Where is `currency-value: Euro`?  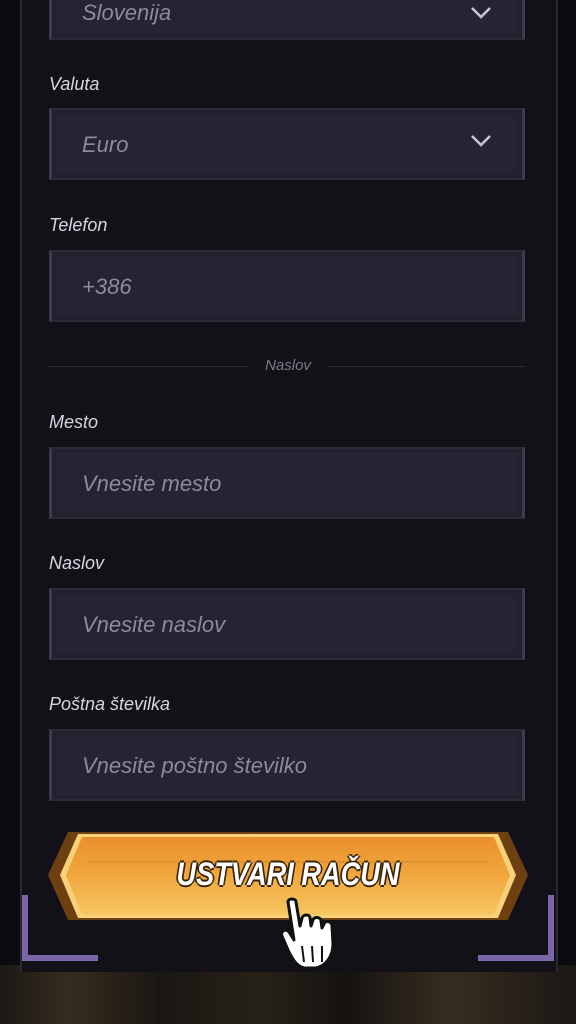
currency-value: Euro is located at coordinates (105, 144).